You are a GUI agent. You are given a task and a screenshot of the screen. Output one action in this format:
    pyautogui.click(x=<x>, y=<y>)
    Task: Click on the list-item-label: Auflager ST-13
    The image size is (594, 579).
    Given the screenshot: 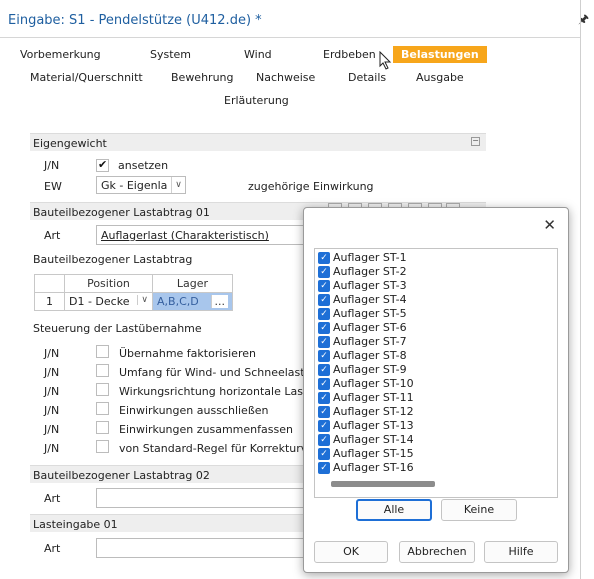 What is the action you would take?
    pyautogui.click(x=373, y=425)
    